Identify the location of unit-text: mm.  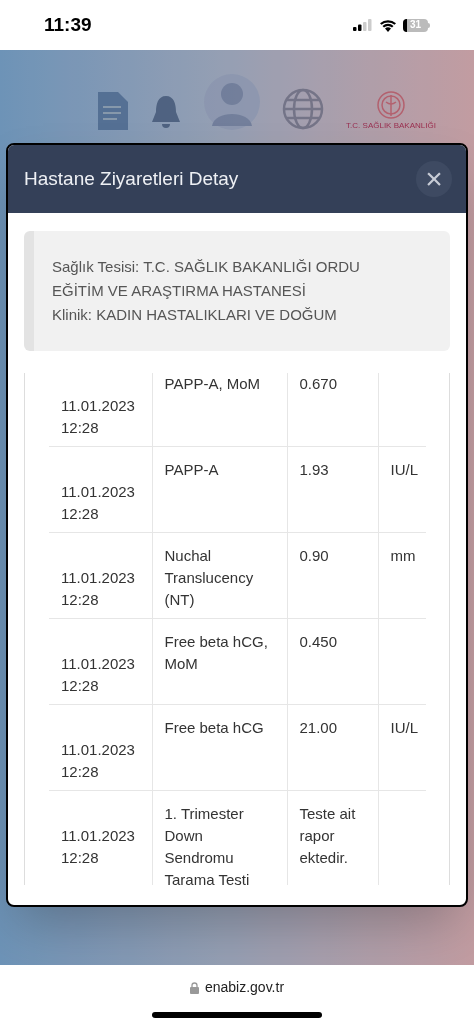
(403, 556).